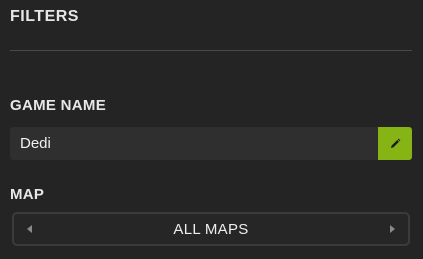 This screenshot has height=259, width=423. What do you see at coordinates (35, 143) in the screenshot?
I see `game-name-value: Dedi` at bounding box center [35, 143].